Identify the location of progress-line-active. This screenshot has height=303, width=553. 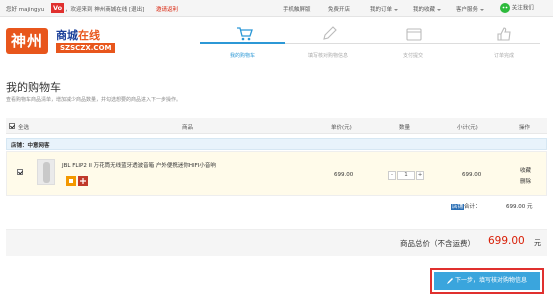
(242, 43).